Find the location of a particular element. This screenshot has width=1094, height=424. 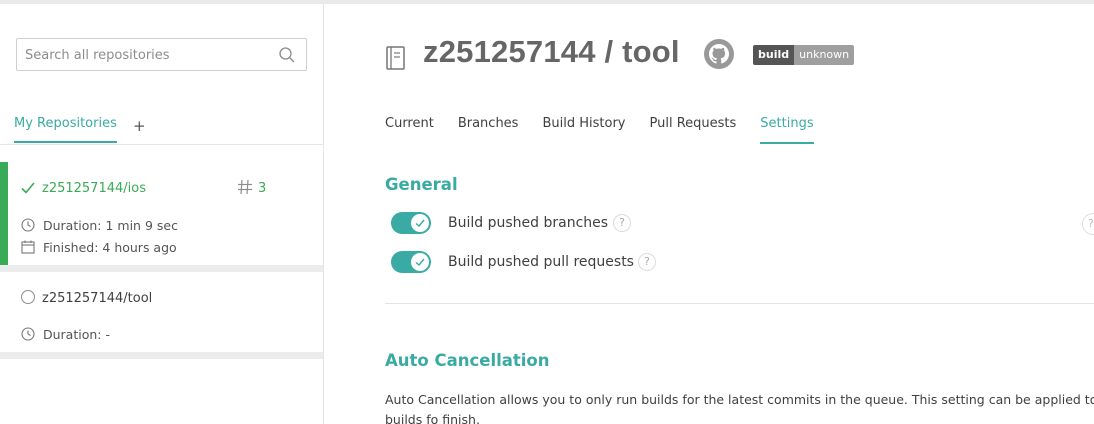

add-repository-button: + is located at coordinates (139, 126).